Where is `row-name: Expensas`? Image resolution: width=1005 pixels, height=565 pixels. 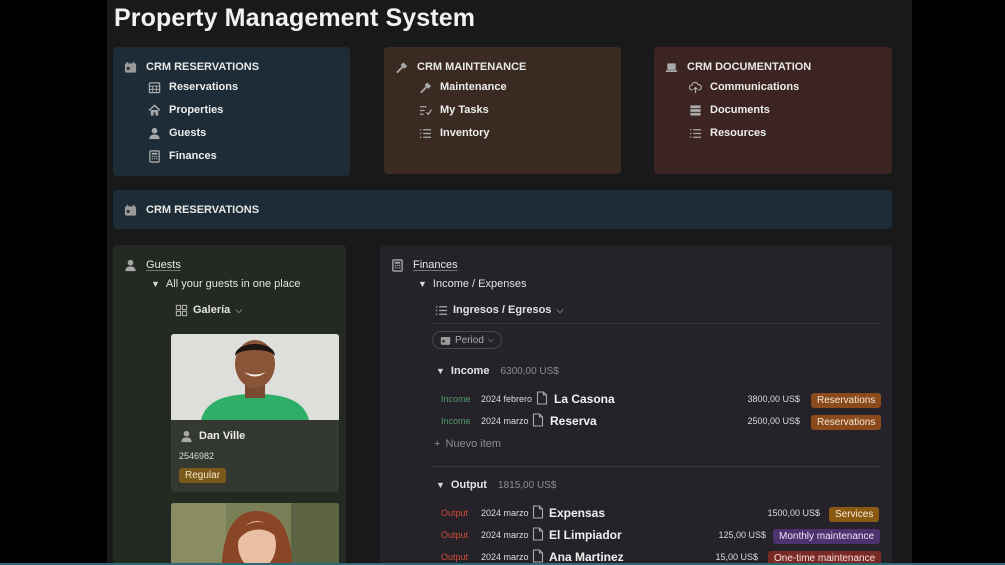 row-name: Expensas is located at coordinates (577, 513).